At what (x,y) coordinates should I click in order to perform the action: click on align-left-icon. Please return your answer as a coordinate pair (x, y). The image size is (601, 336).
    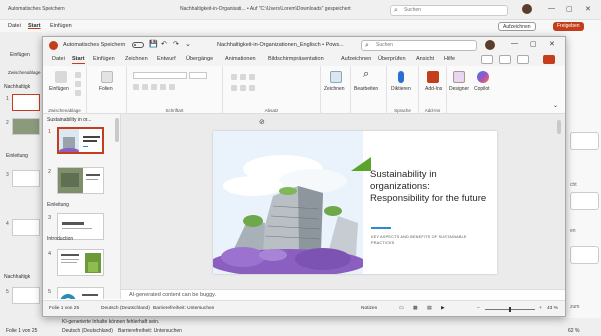
    Looking at the image, I should click on (234, 88).